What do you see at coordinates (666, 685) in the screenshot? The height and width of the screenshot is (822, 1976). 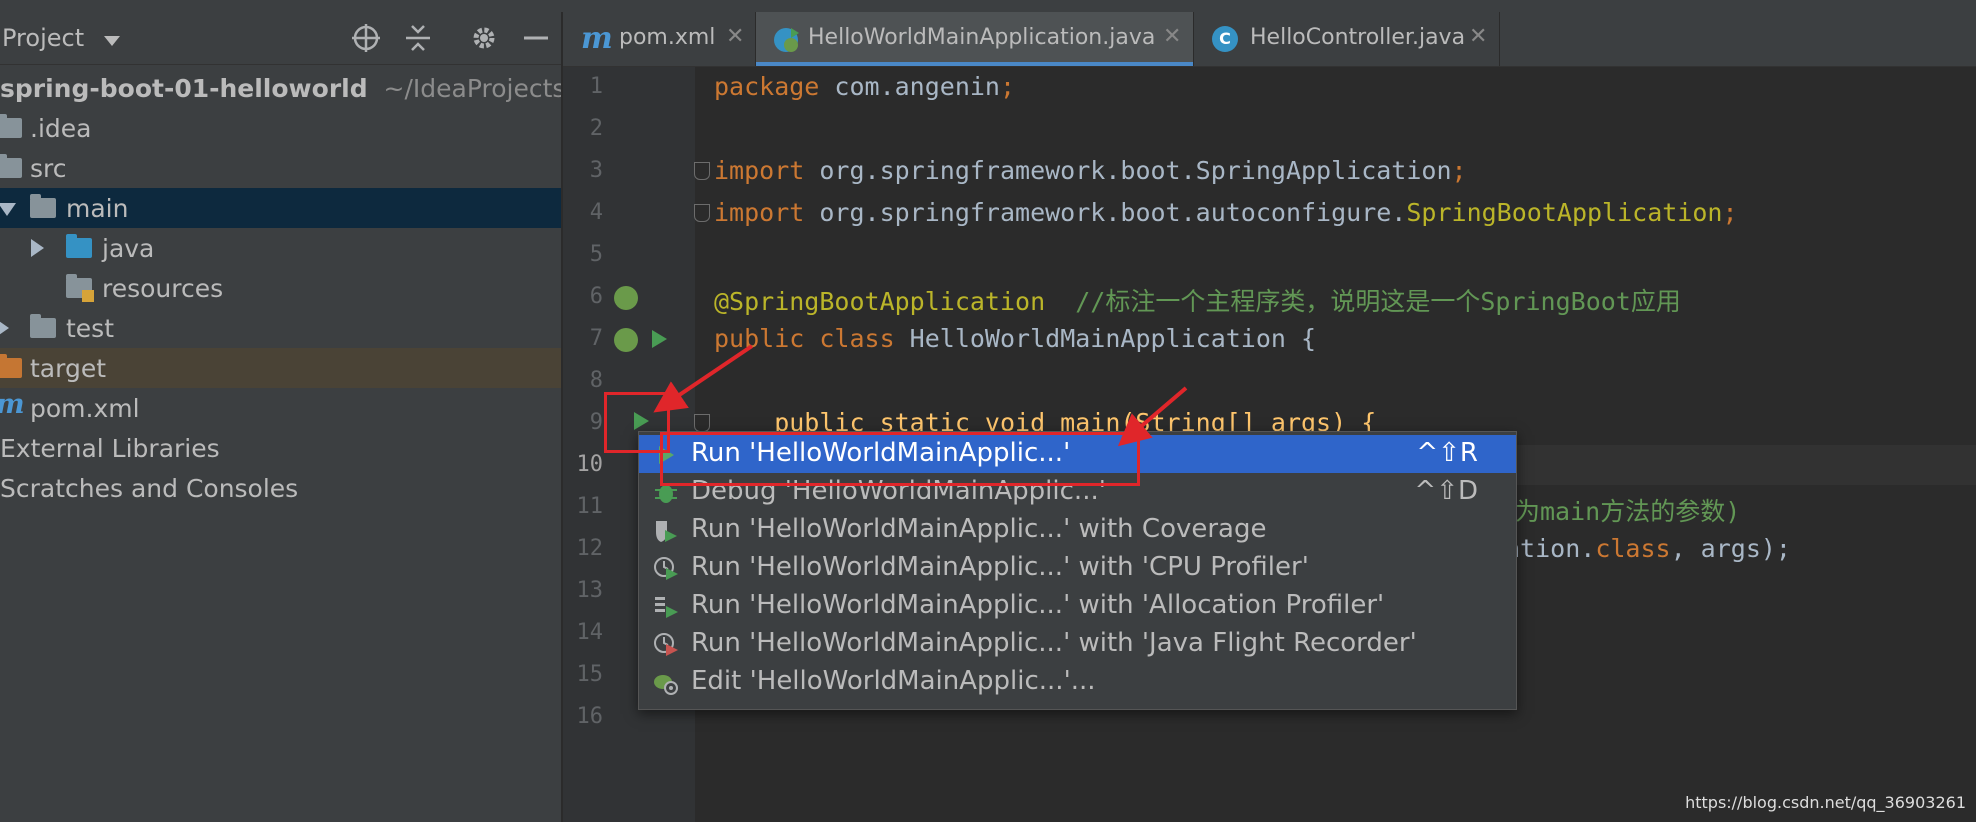 I see `edit-config-icon` at bounding box center [666, 685].